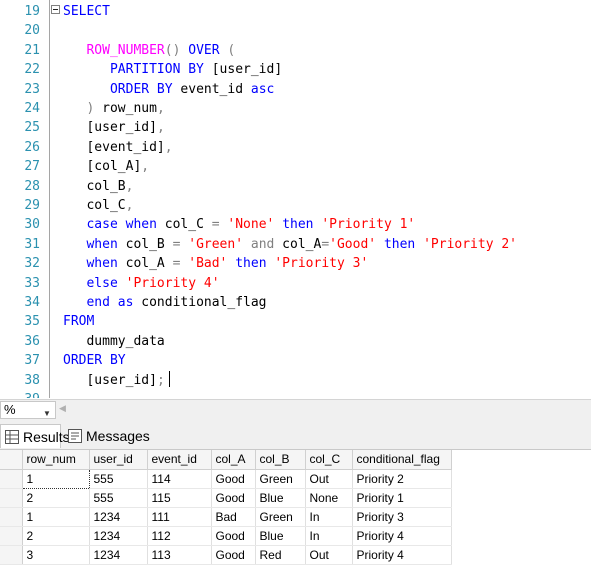  What do you see at coordinates (402, 517) in the screenshot?
I see `grid-cell: Priority 3` at bounding box center [402, 517].